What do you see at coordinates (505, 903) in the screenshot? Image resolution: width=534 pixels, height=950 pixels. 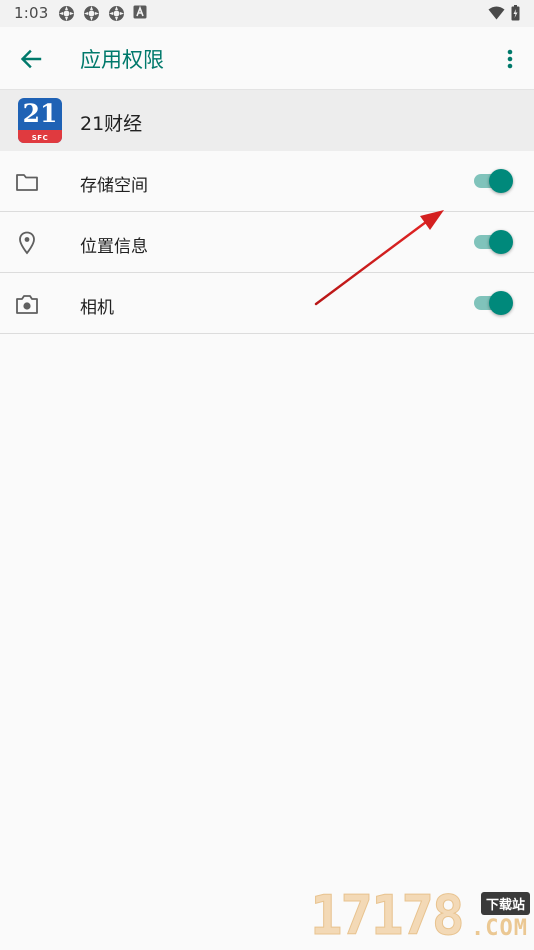 I see `watermark-tag: 下载站` at bounding box center [505, 903].